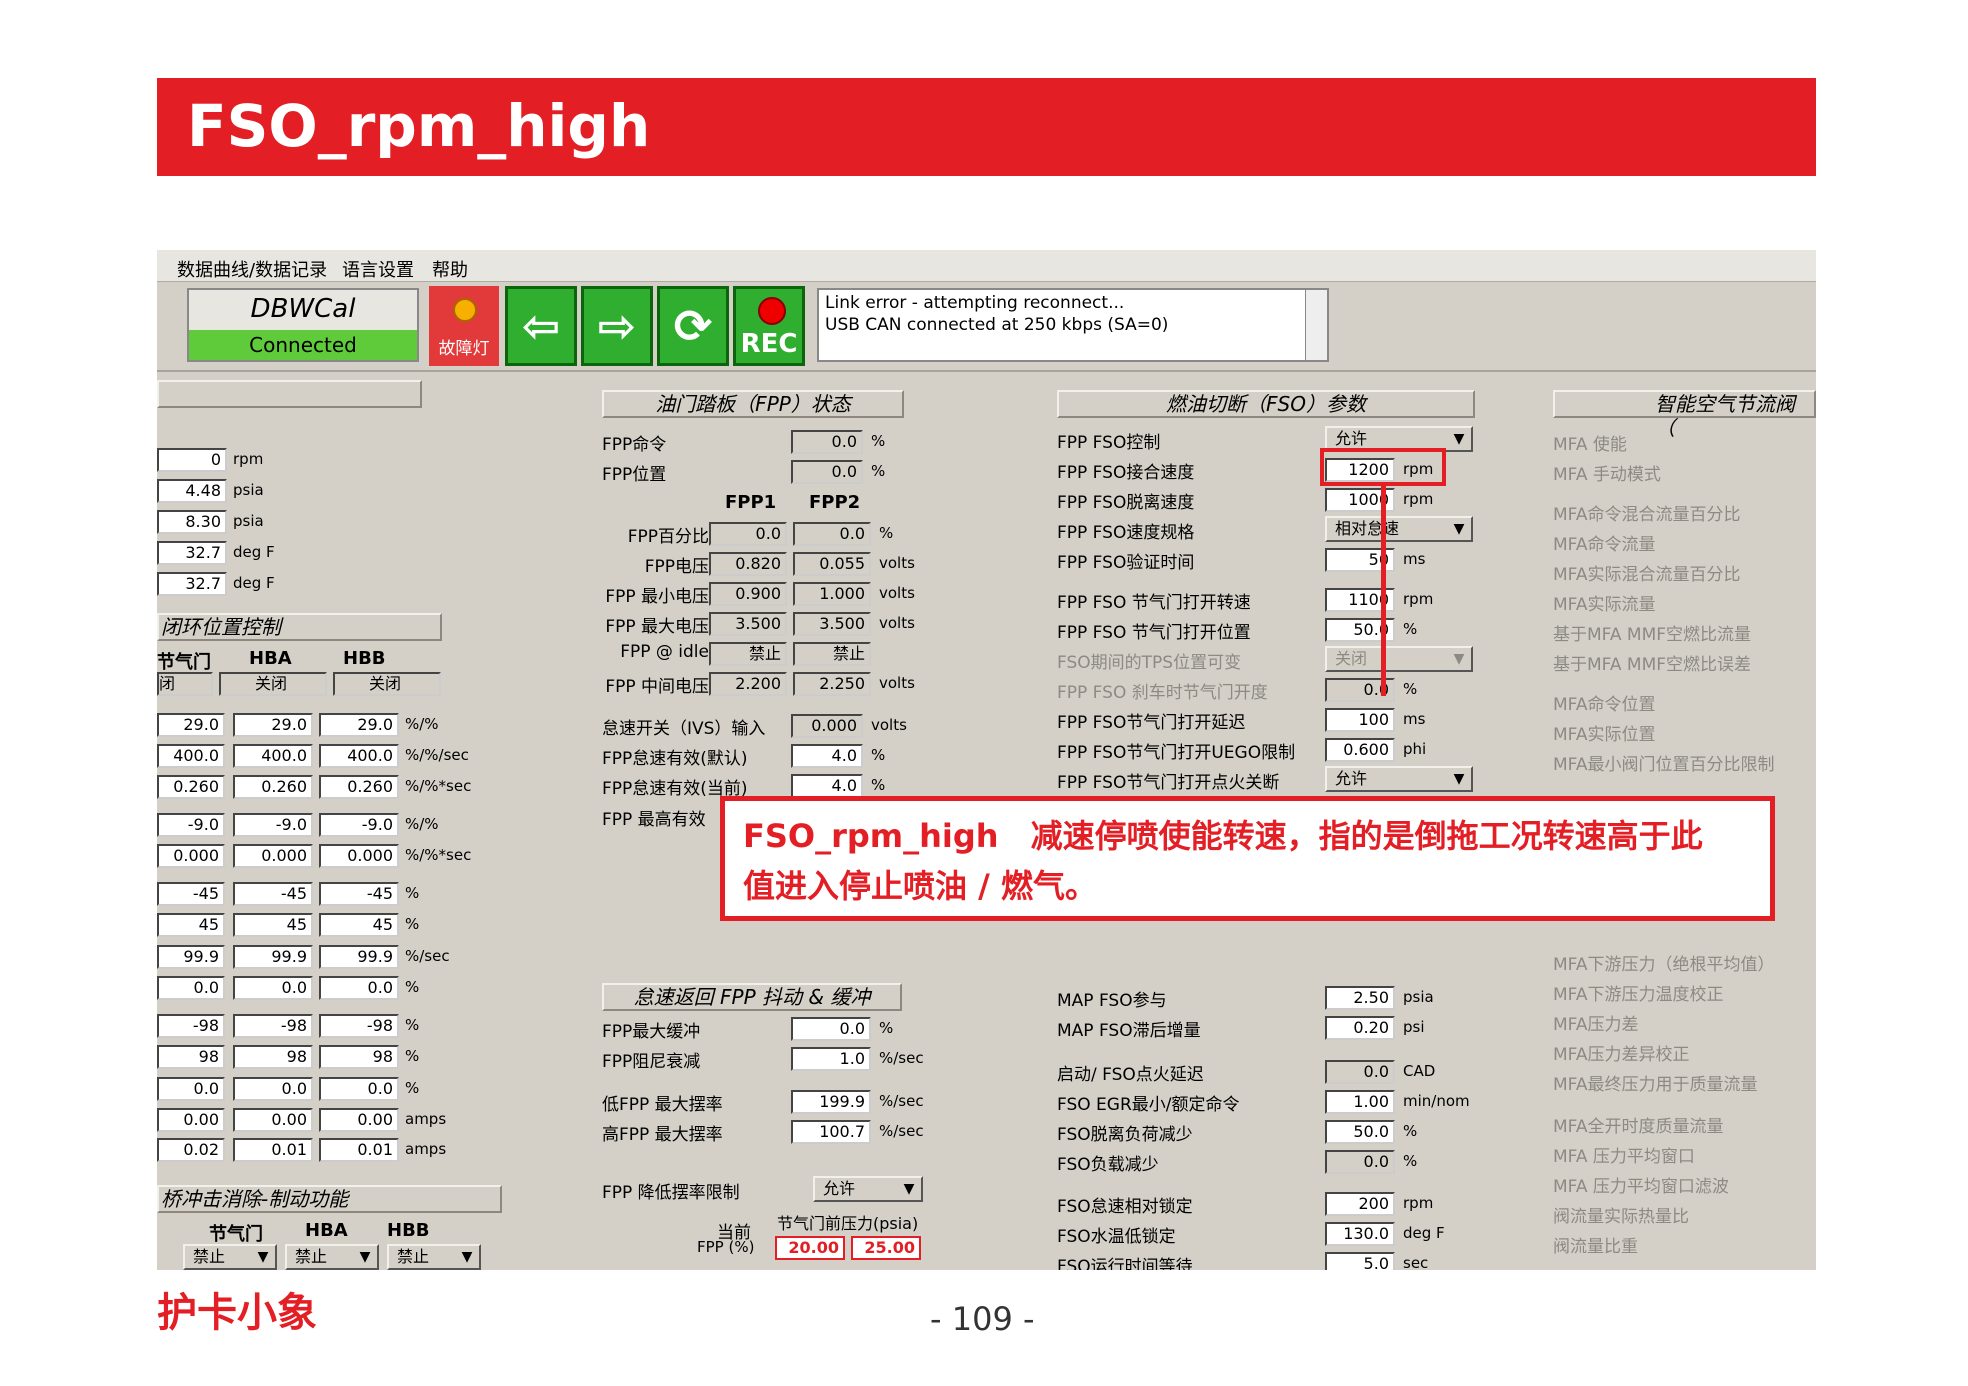  I want to click on mfa-label: MFA 压力平均窗口, so click(1624, 1157).